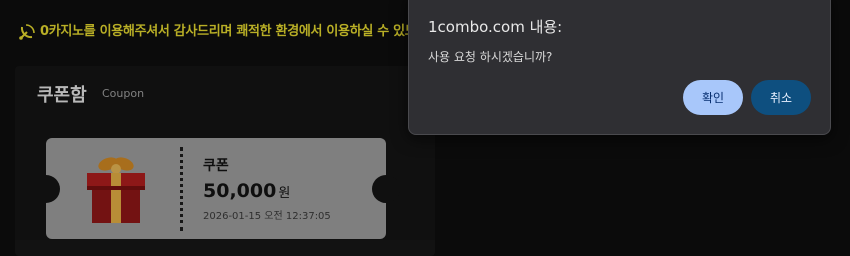 Image resolution: width=850 pixels, height=256 pixels. Describe the element at coordinates (713, 97) in the screenshot. I see `ok-button: 확인` at that location.